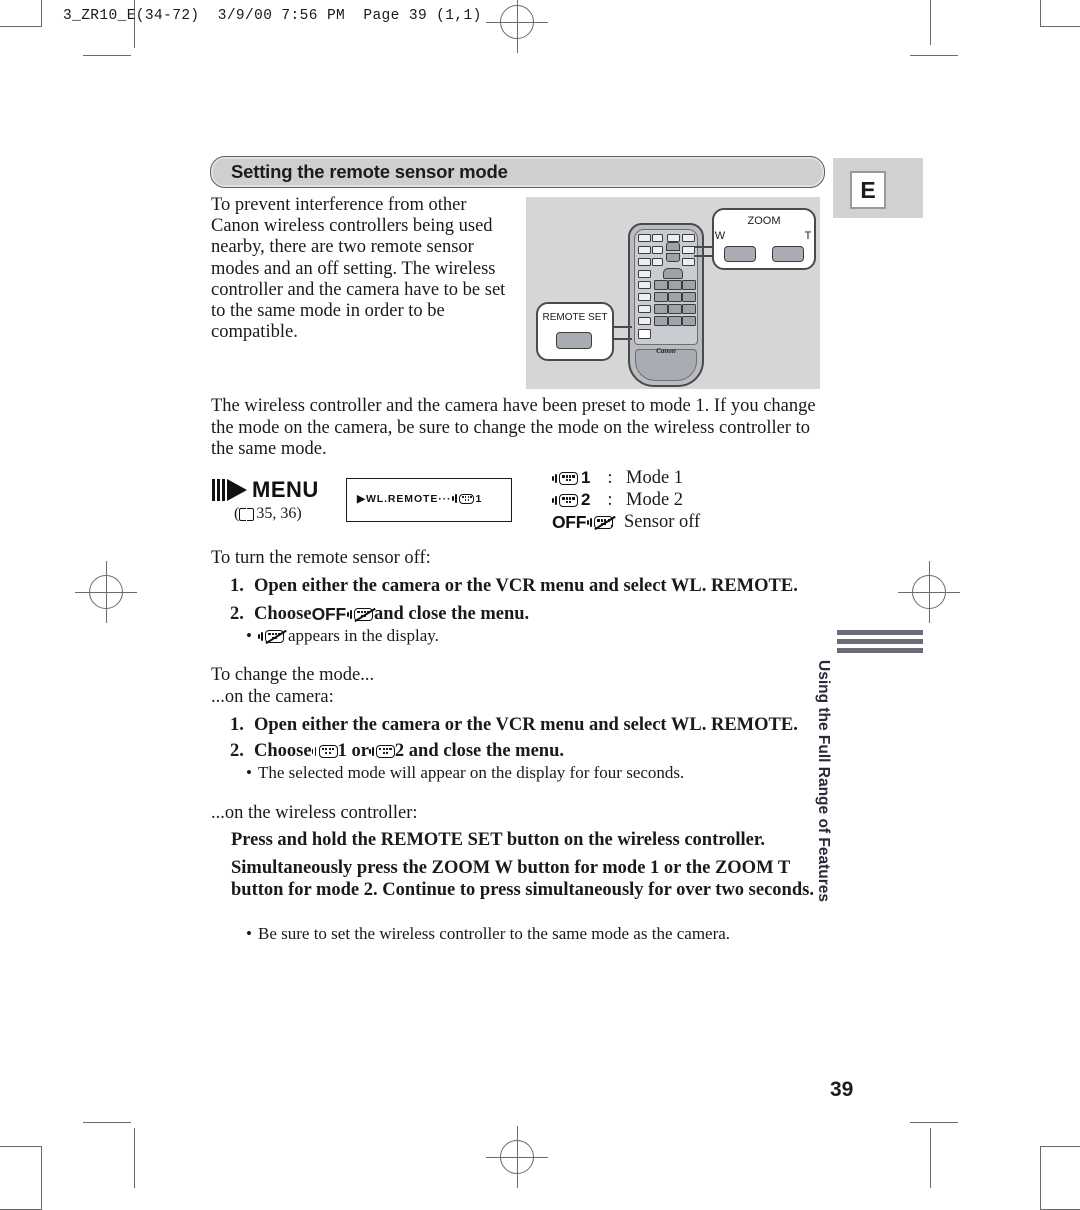  What do you see at coordinates (720, 236) in the screenshot?
I see `zoom-w-label: W` at bounding box center [720, 236].